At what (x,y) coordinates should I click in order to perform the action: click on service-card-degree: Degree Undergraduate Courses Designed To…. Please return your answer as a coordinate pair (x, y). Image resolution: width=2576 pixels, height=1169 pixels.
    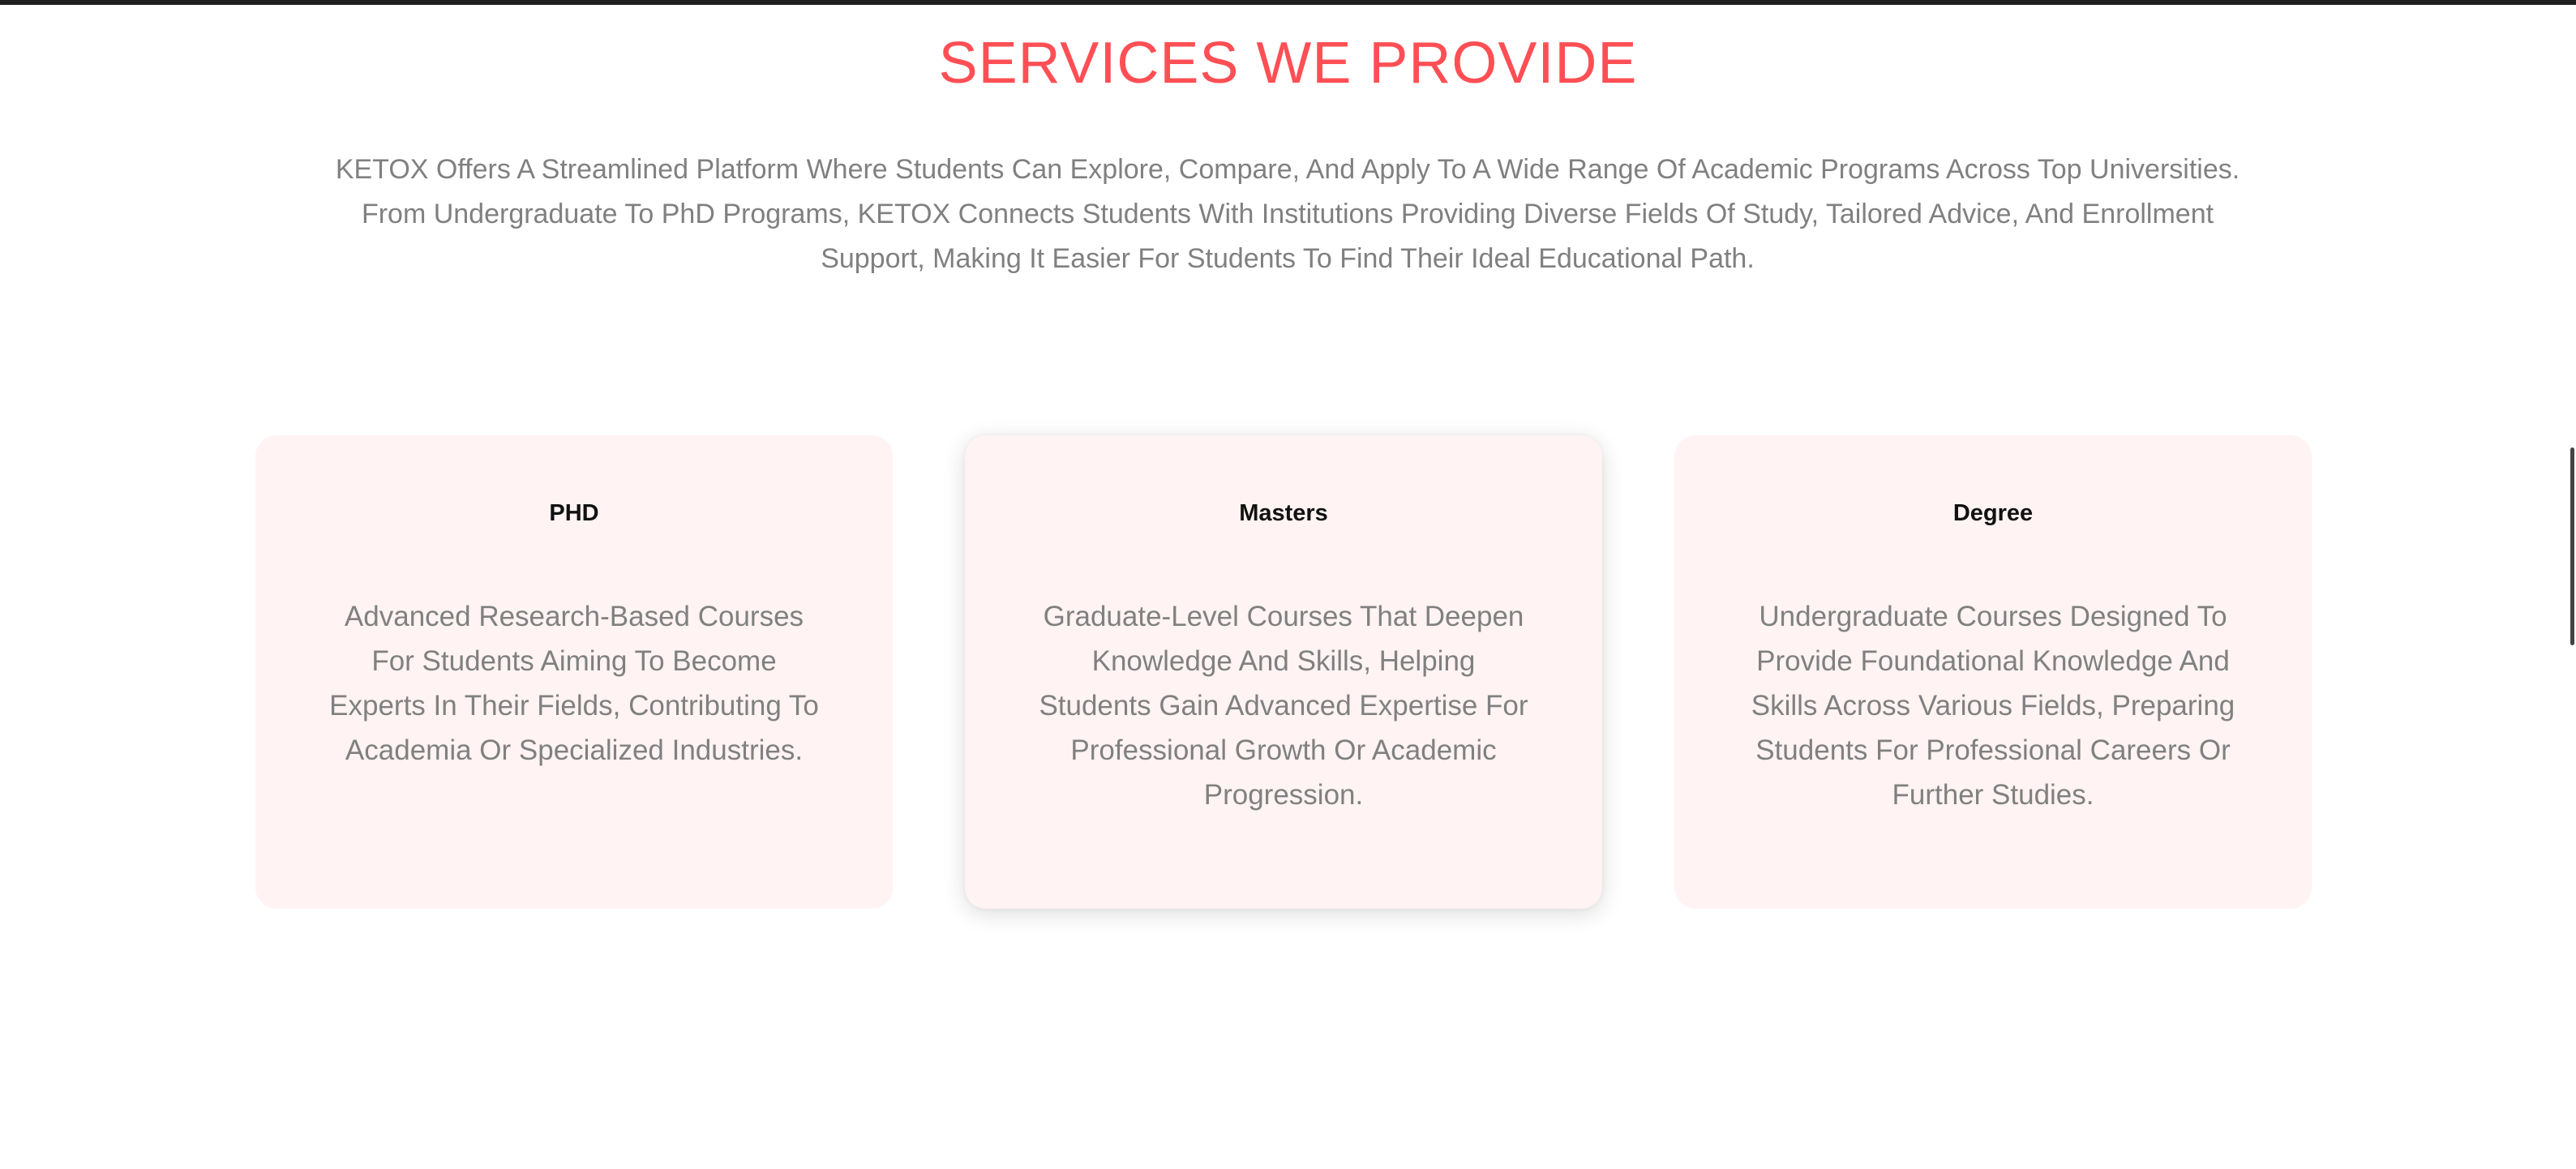
    Looking at the image, I should click on (1993, 672).